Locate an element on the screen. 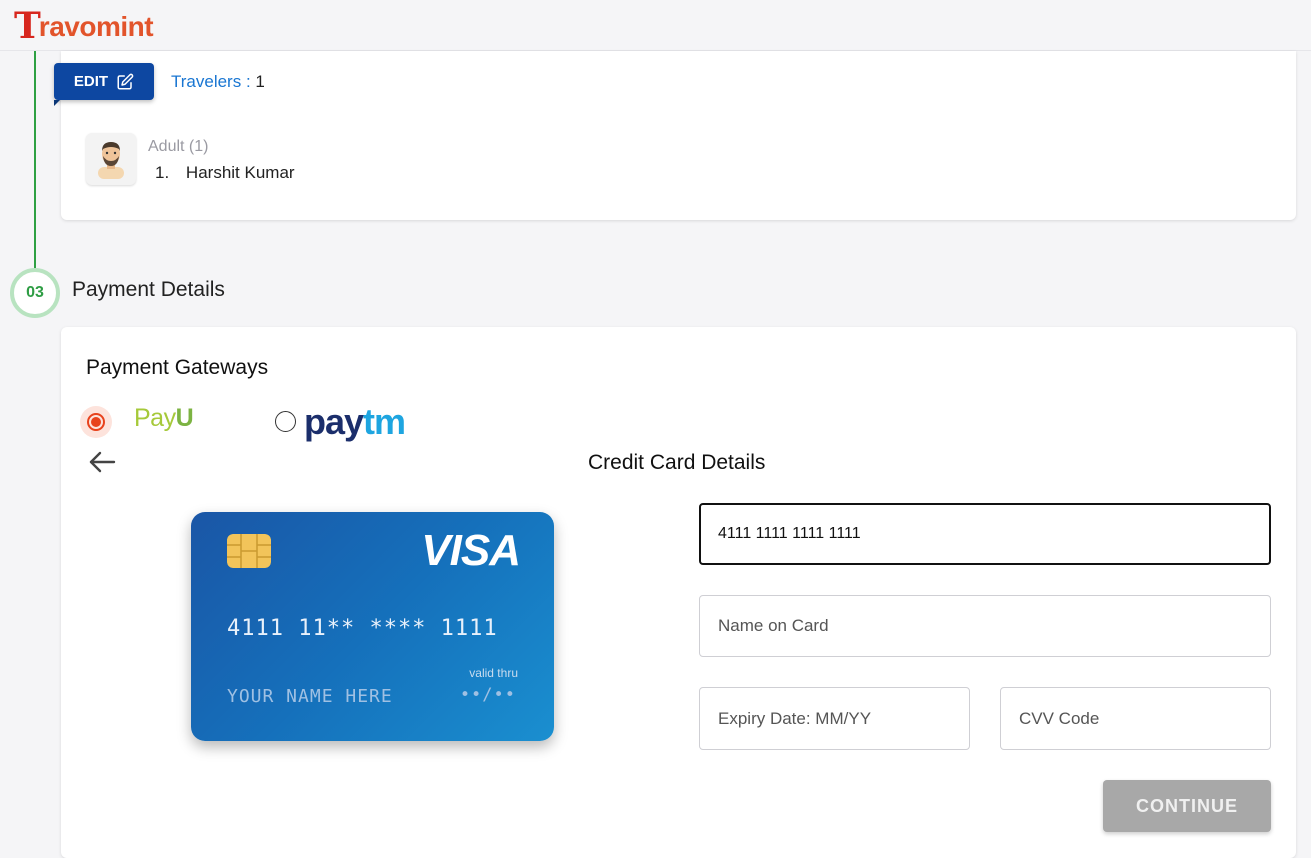 This screenshot has height=858, width=1311. traveler-name: Harshit Kumar is located at coordinates (240, 172).